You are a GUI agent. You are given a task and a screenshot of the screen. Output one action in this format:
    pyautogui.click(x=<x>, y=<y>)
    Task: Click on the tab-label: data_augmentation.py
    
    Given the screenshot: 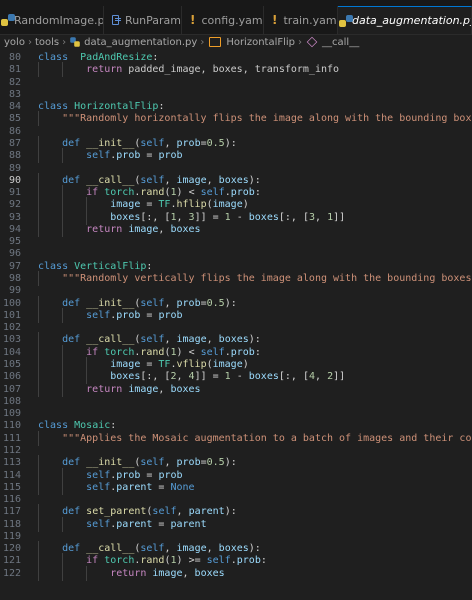 What is the action you would take?
    pyautogui.click(x=412, y=20)
    